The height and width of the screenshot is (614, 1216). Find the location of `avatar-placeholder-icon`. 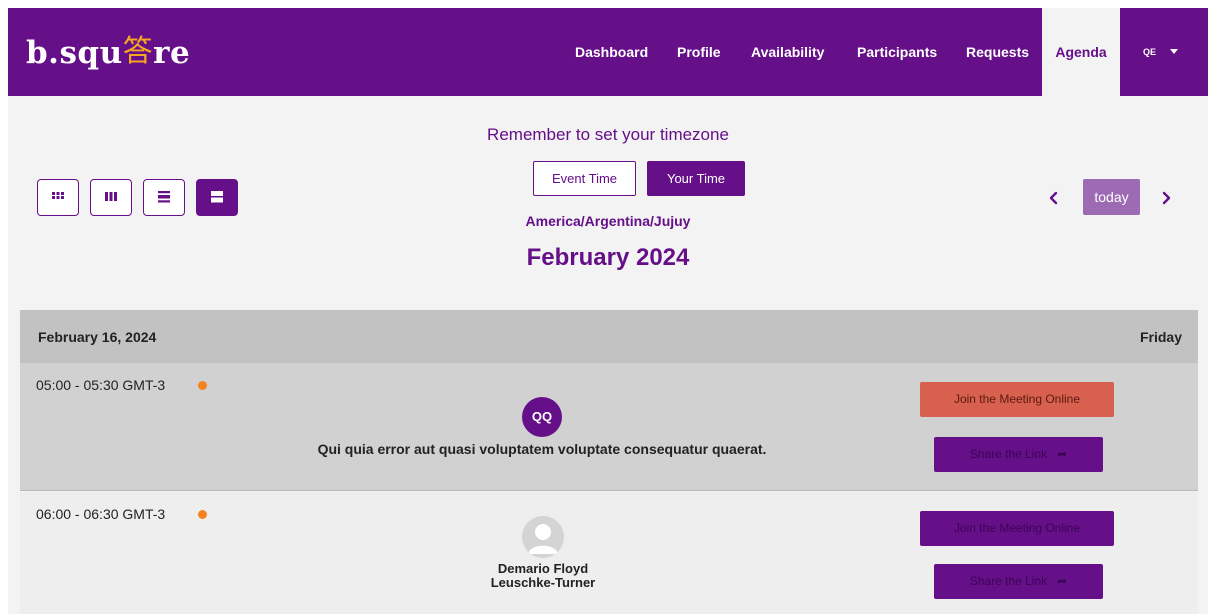

avatar-placeholder-icon is located at coordinates (543, 537).